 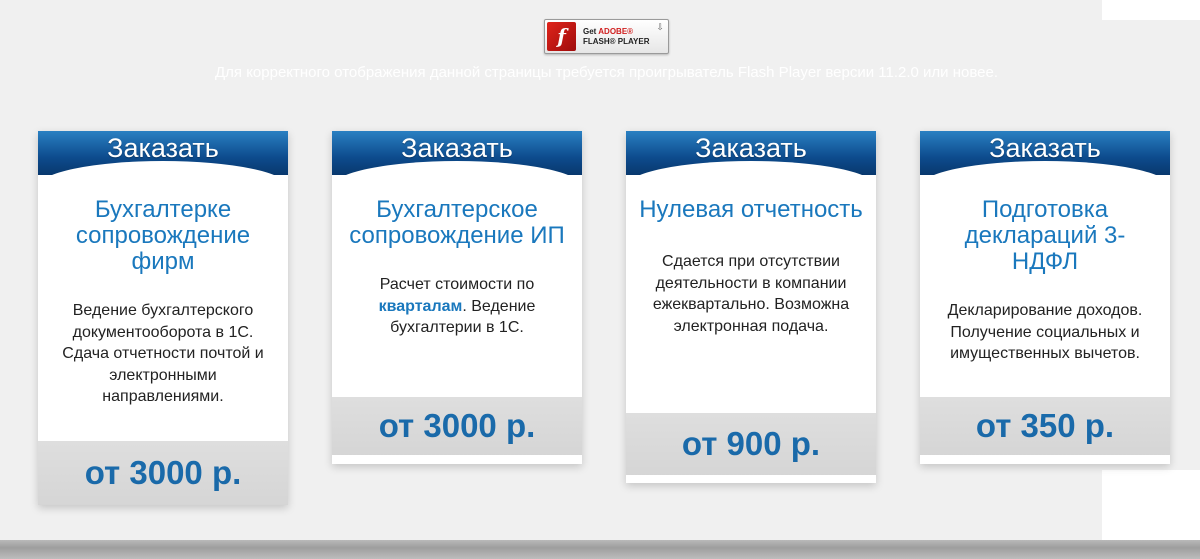 I want to click on card-title: Бухгалтерское сопровождение ИП, so click(x=457, y=222).